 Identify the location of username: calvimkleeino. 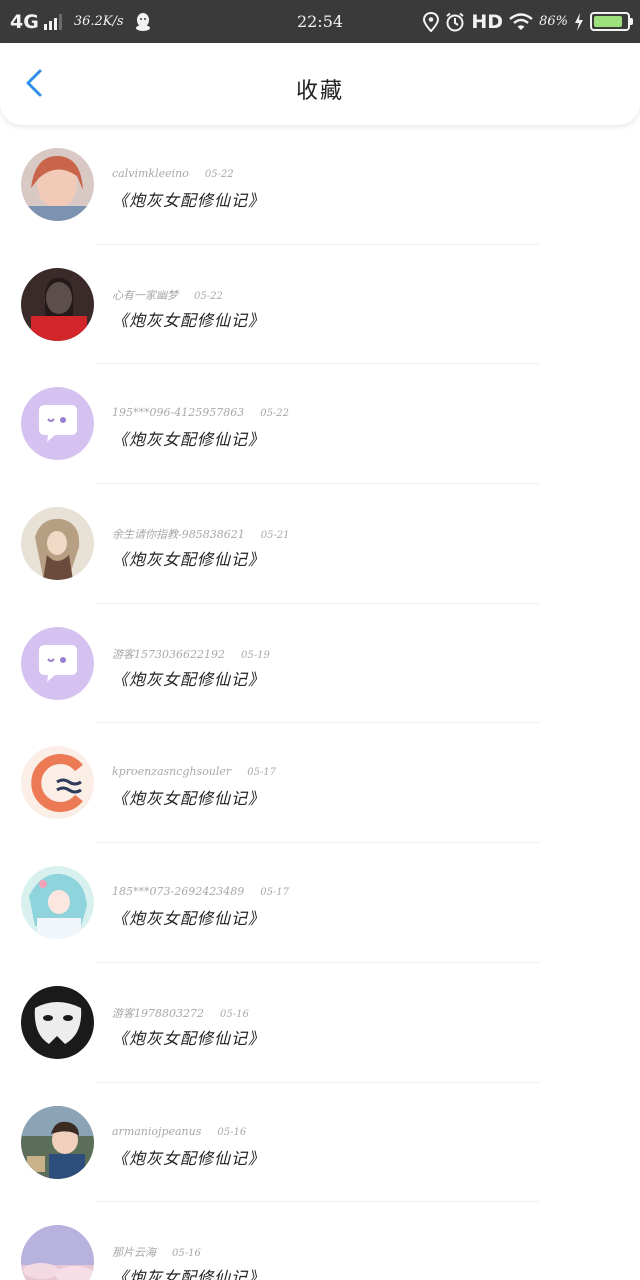
(150, 173).